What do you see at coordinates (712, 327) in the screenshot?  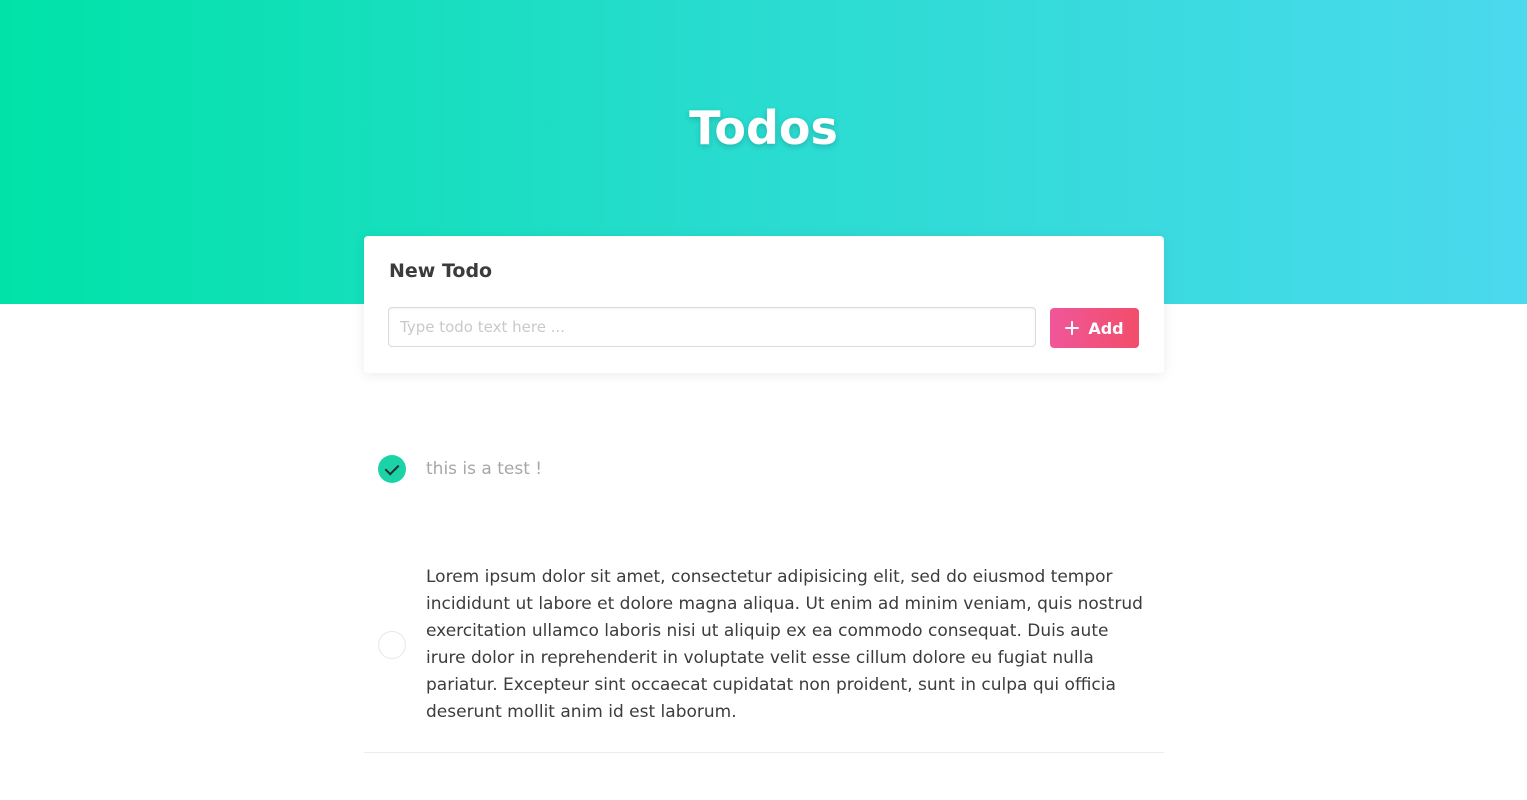 I see `todo-text-input` at bounding box center [712, 327].